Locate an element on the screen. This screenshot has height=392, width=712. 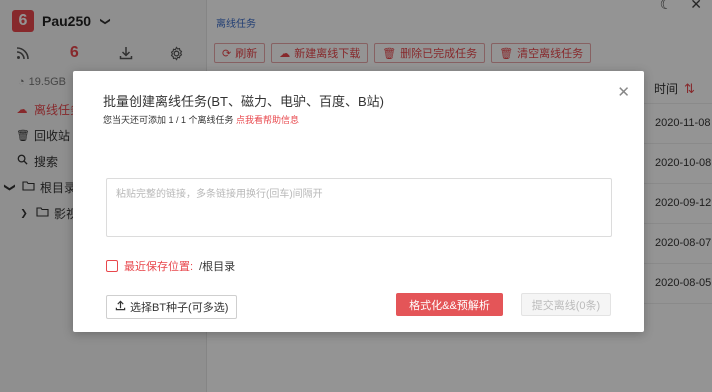
close-icon: ✕ is located at coordinates (623, 92).